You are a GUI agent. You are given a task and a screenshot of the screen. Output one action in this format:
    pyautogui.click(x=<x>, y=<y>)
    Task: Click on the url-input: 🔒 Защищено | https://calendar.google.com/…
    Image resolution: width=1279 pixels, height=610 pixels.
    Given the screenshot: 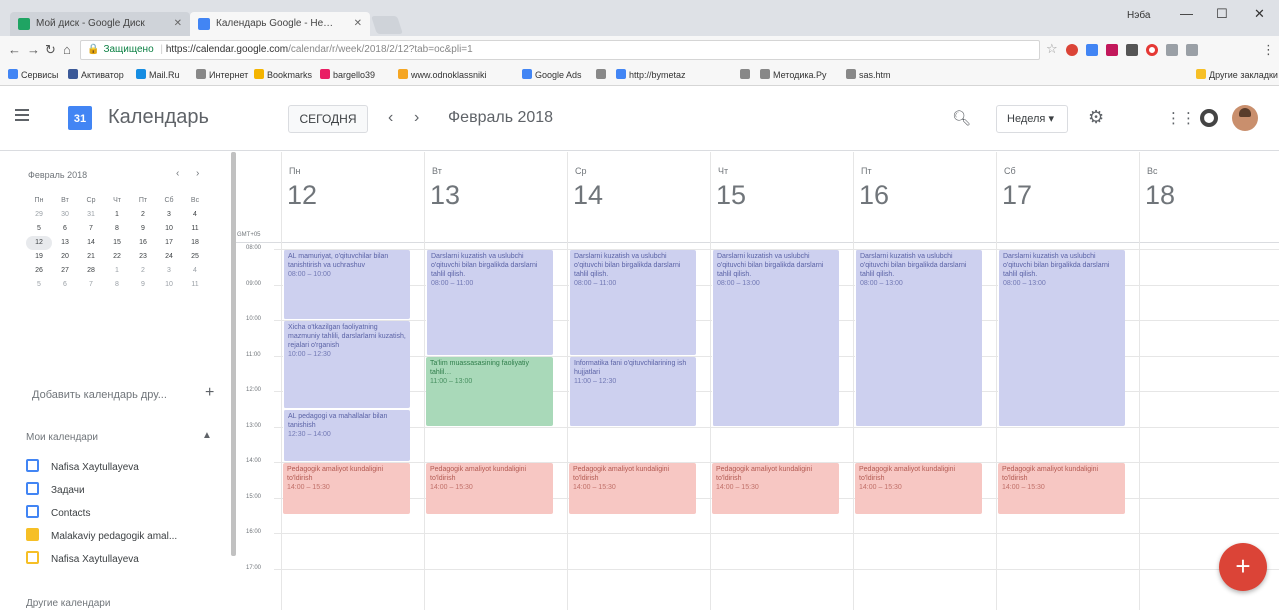 What is the action you would take?
    pyautogui.click(x=560, y=50)
    